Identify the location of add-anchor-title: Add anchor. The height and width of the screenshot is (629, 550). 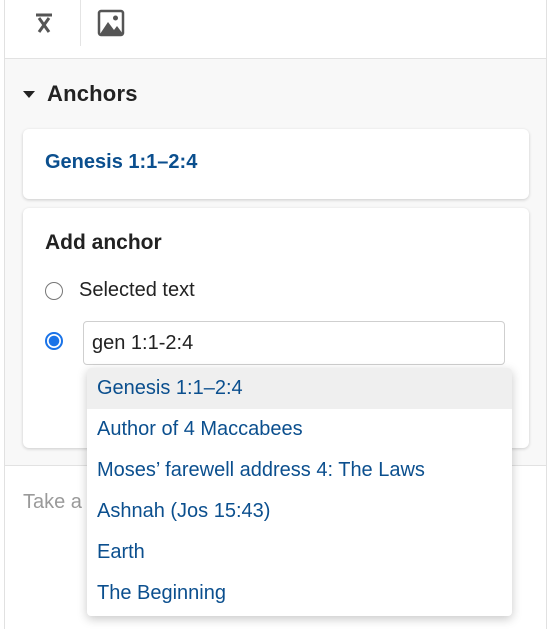
(103, 242).